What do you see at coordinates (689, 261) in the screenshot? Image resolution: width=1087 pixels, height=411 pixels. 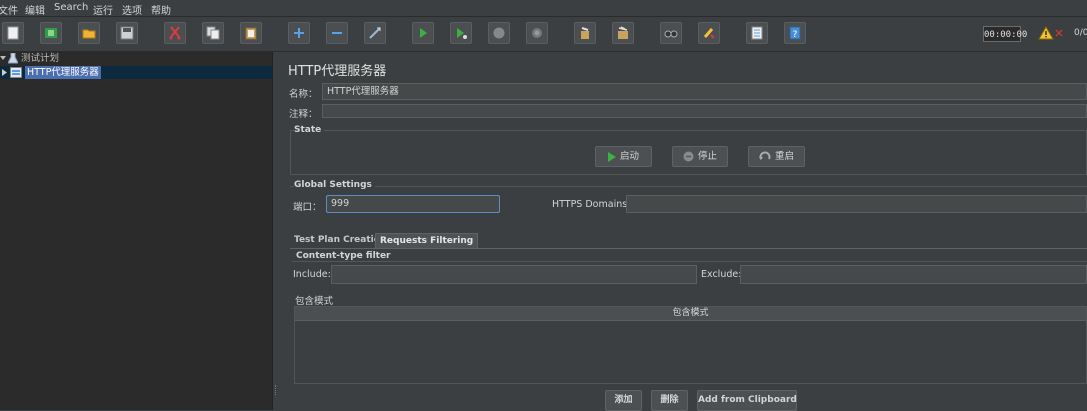 I see `content-filter-divider` at bounding box center [689, 261].